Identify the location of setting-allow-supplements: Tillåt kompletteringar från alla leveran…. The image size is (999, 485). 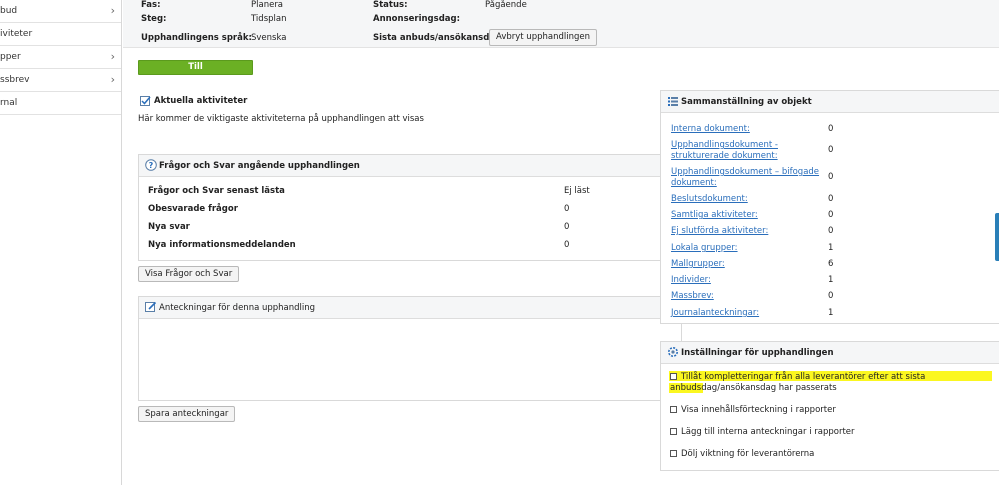
(831, 383).